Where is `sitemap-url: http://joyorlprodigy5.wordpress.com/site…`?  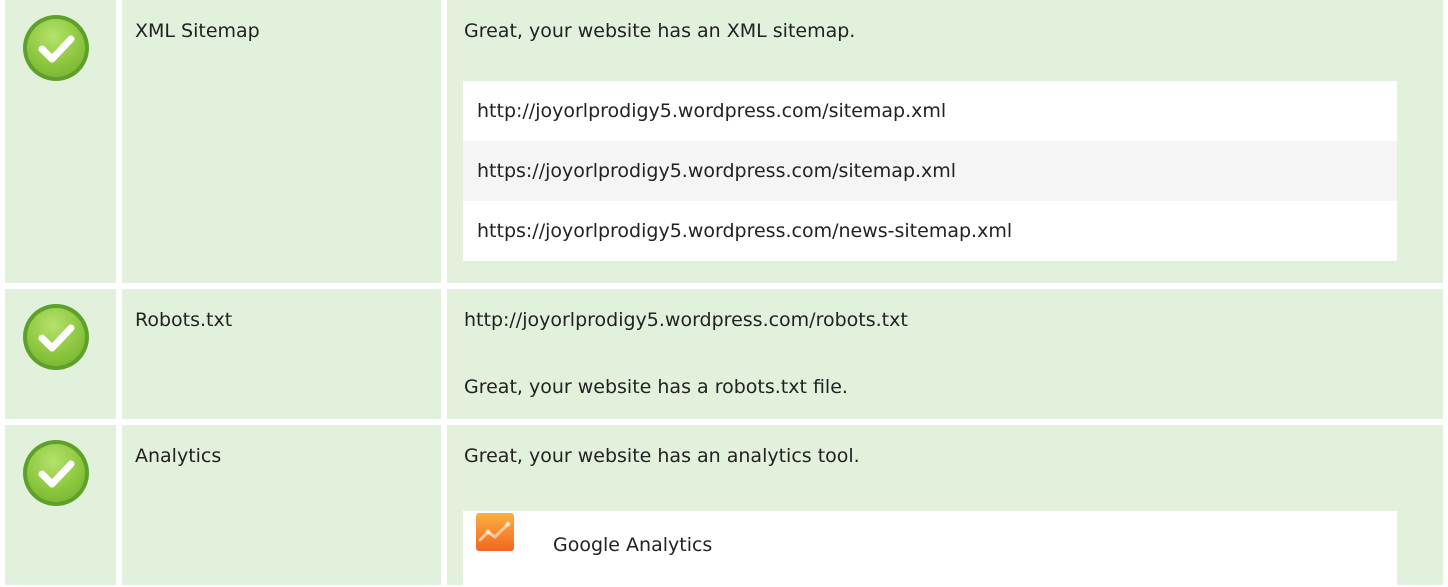 sitemap-url: http://joyorlprodigy5.wordpress.com/site… is located at coordinates (712, 111).